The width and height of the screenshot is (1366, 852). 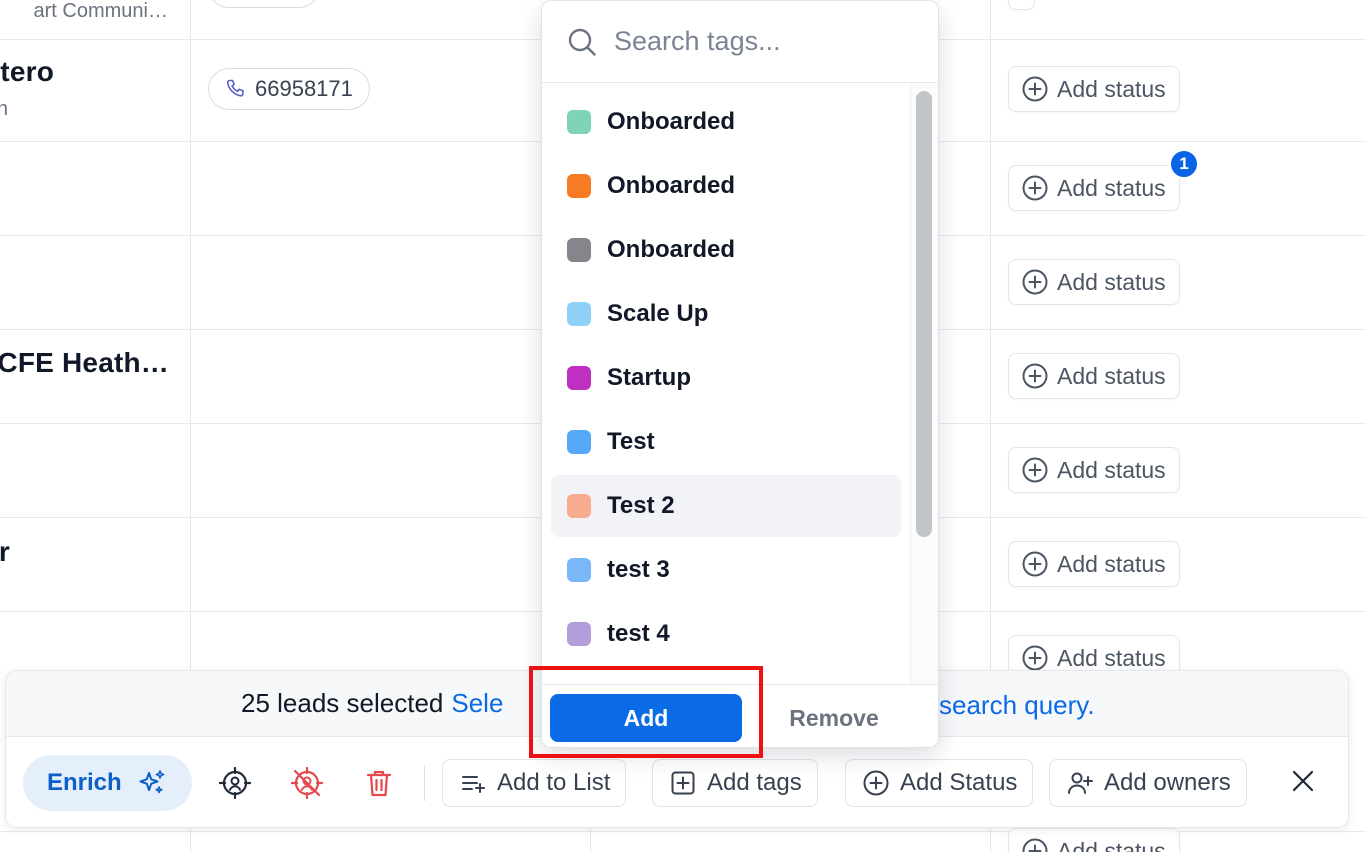 I want to click on add-owners-label: Add owners, so click(x=1167, y=782).